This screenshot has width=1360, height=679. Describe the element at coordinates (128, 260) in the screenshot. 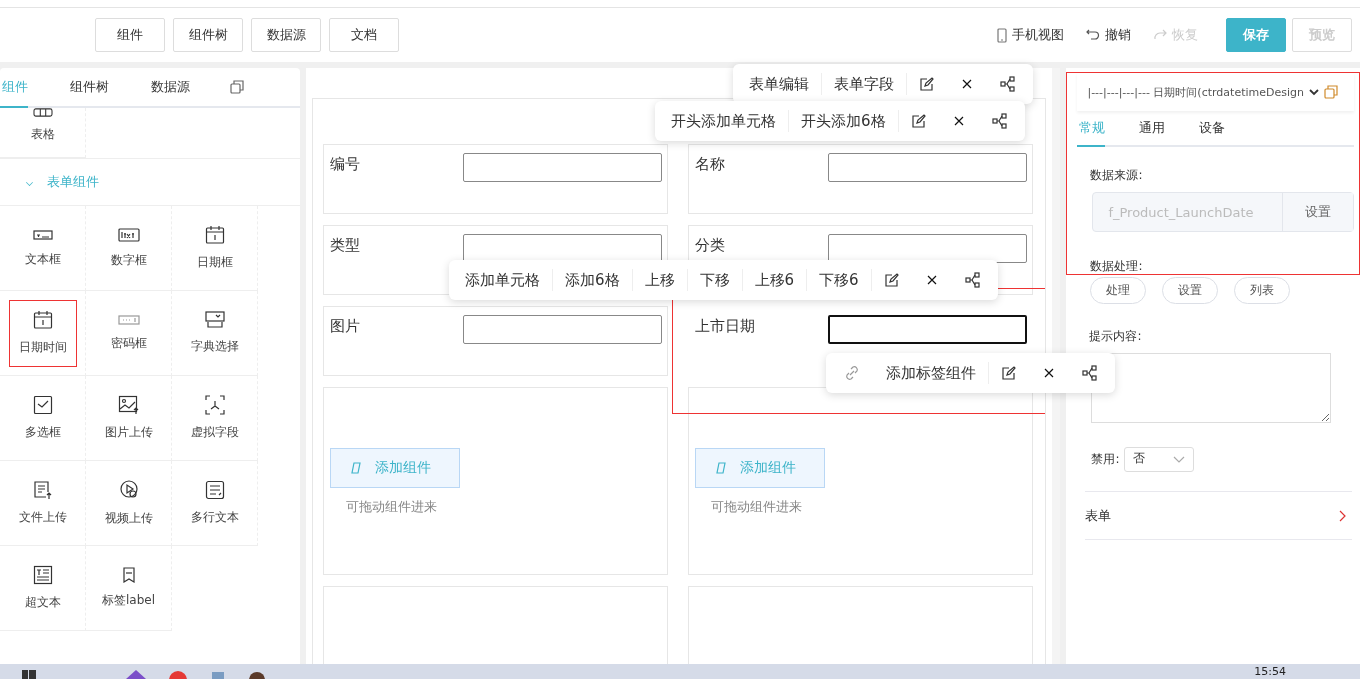

I see `component-label: 数字框` at that location.